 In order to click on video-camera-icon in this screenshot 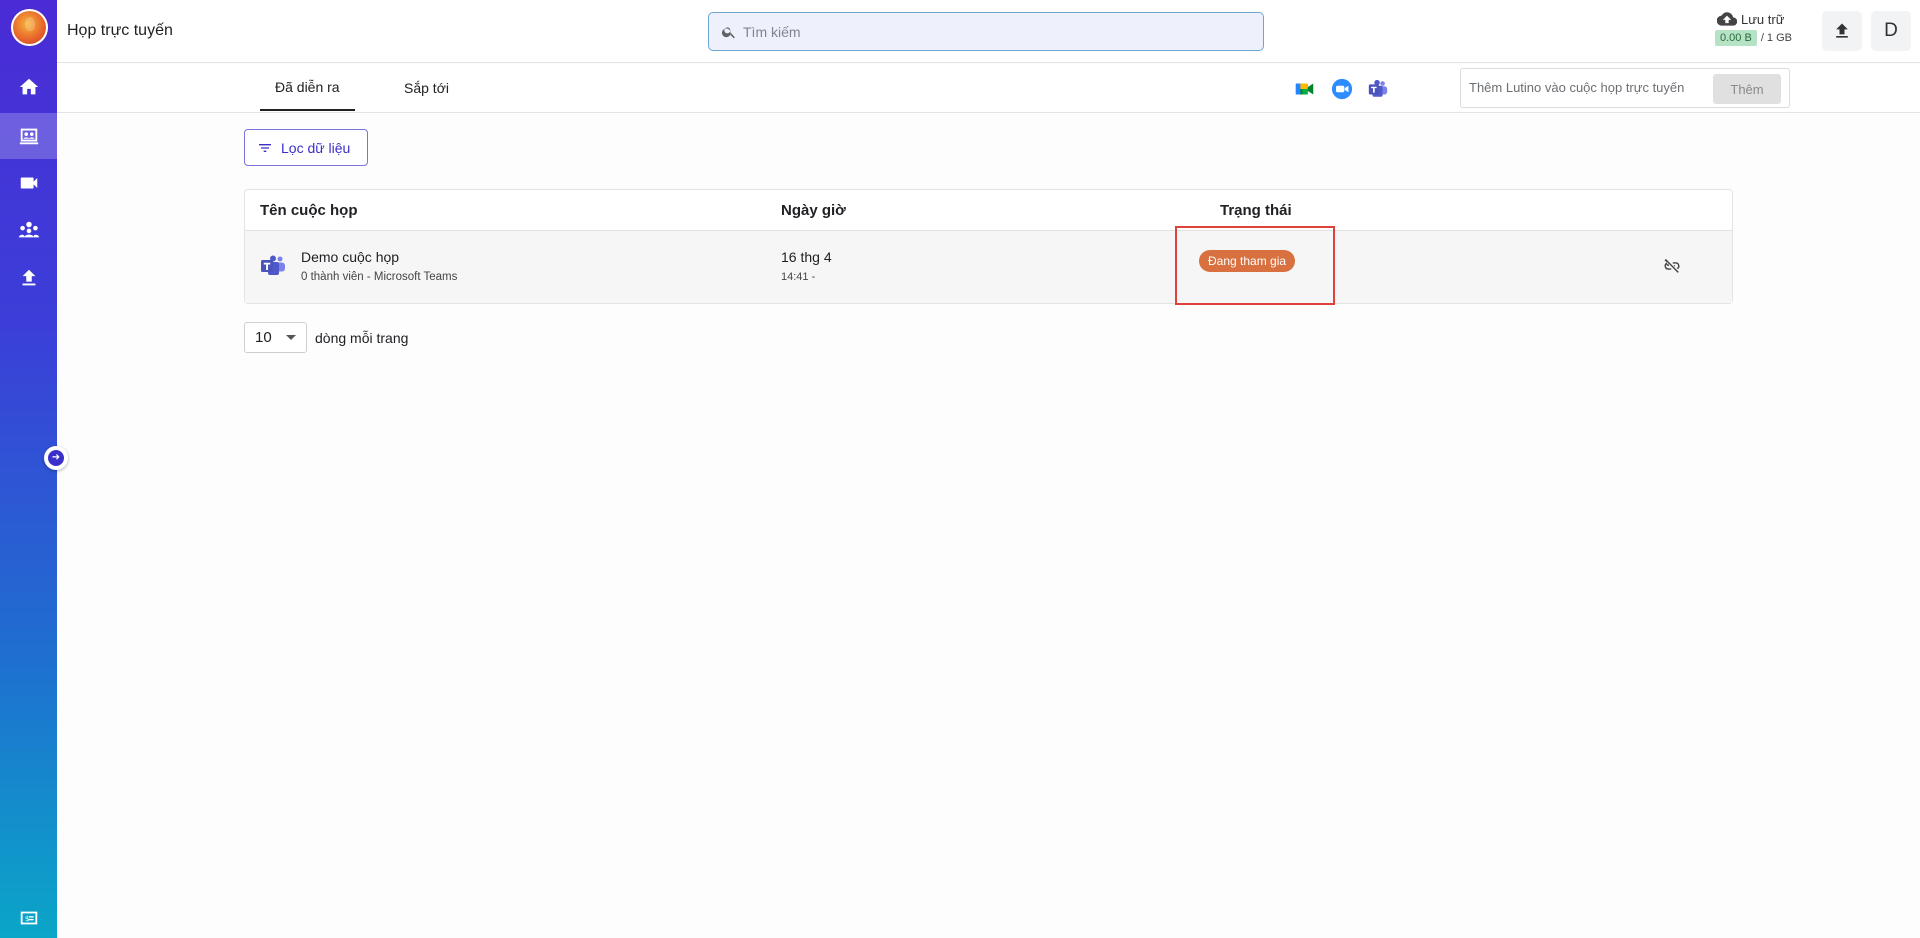, I will do `click(28, 183)`.